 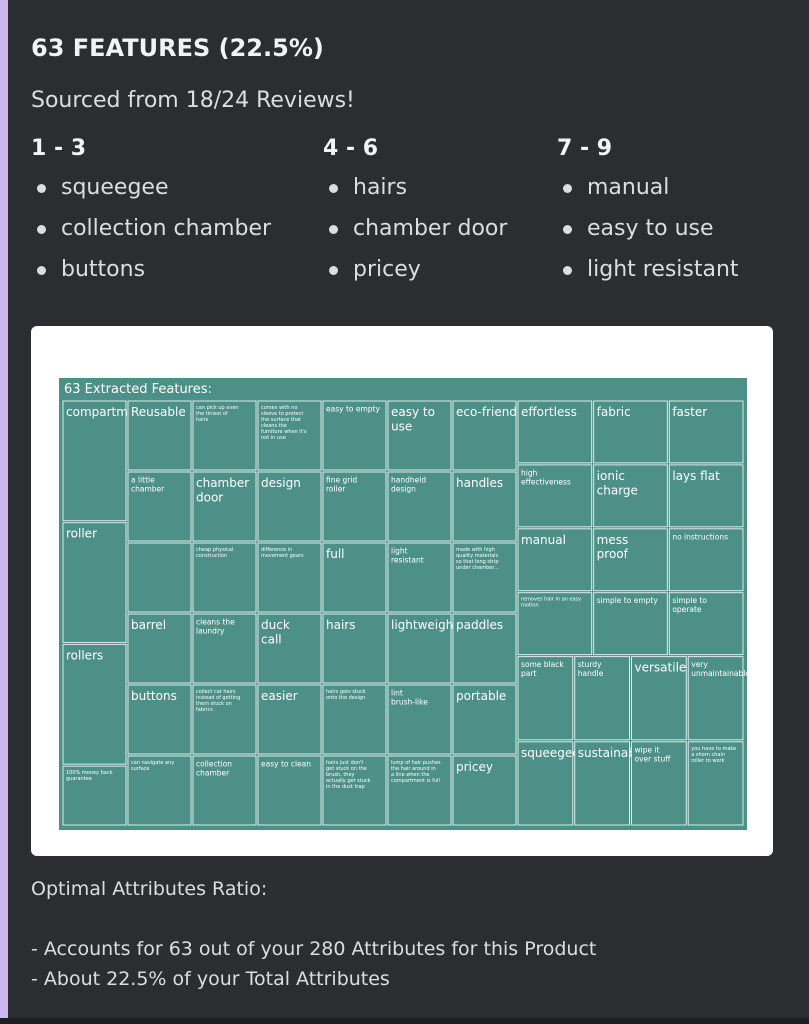 What do you see at coordinates (281, 483) in the screenshot?
I see `treemap-label: design` at bounding box center [281, 483].